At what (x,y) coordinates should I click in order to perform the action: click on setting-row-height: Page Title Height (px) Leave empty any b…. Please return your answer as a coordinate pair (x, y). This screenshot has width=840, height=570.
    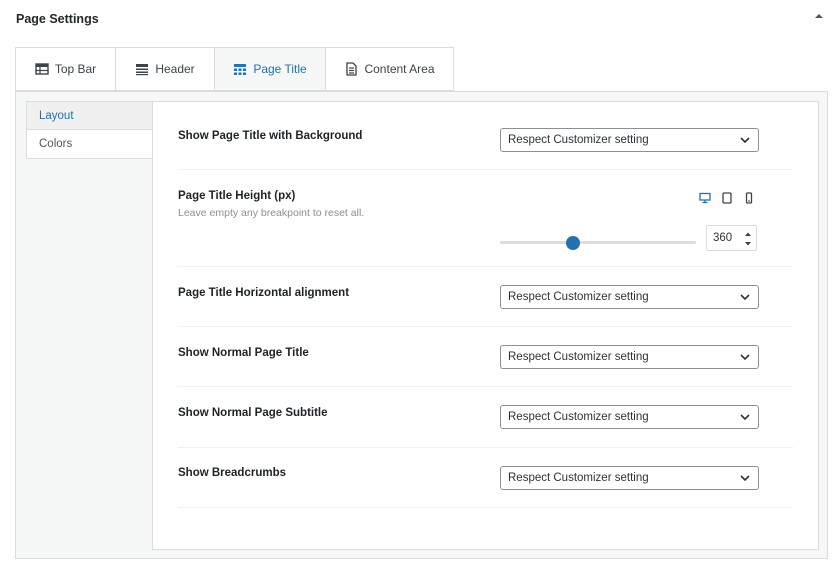
    Looking at the image, I should click on (485, 218).